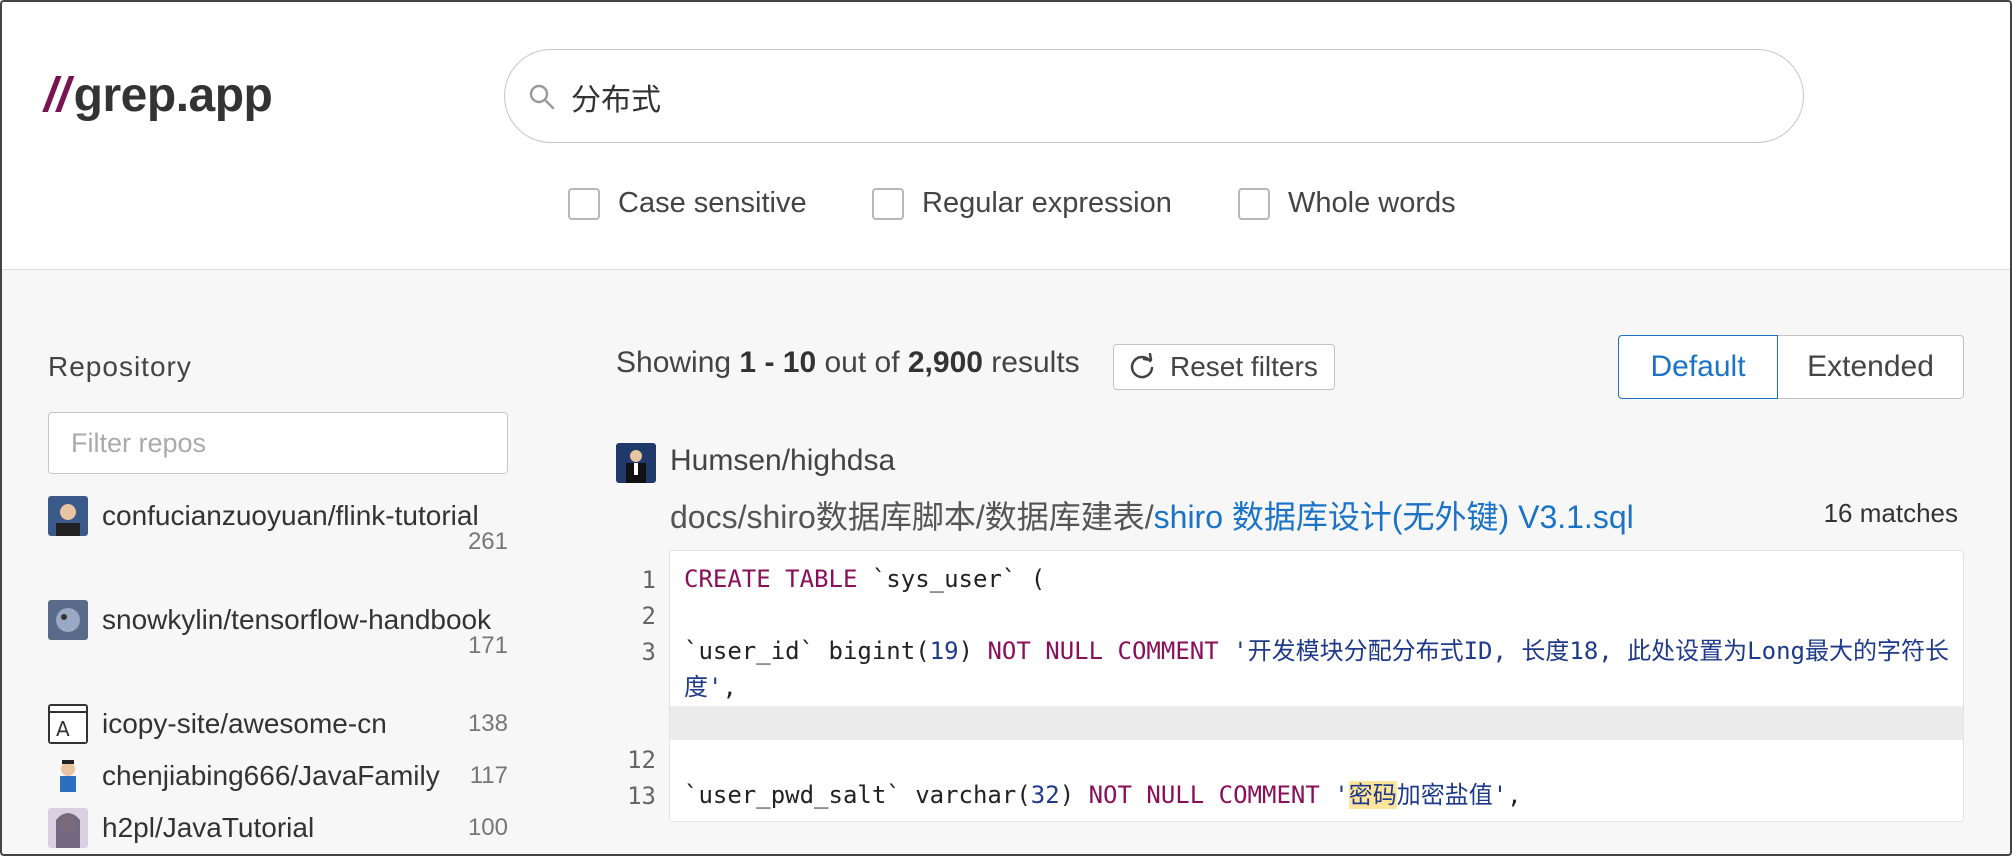  What do you see at coordinates (297, 619) in the screenshot?
I see `repo-name: snowkylin/tensorflow-handbook` at bounding box center [297, 619].